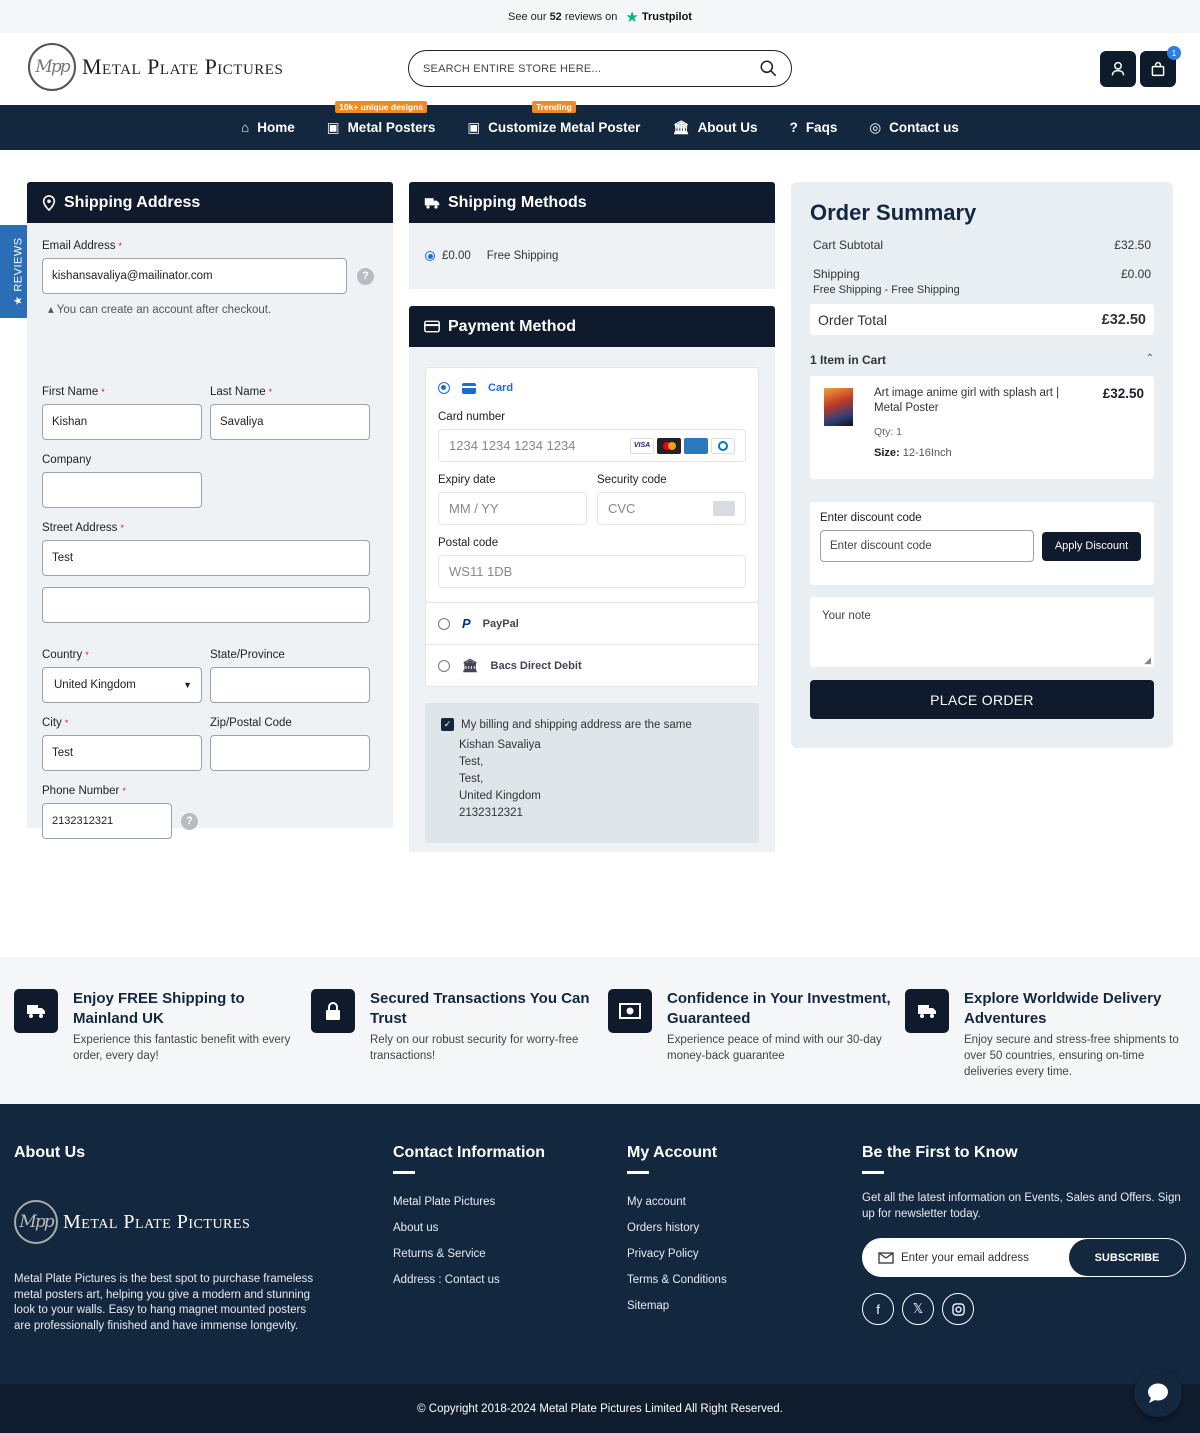 This screenshot has width=1200, height=1433. I want to click on city-label: City *, so click(55, 723).